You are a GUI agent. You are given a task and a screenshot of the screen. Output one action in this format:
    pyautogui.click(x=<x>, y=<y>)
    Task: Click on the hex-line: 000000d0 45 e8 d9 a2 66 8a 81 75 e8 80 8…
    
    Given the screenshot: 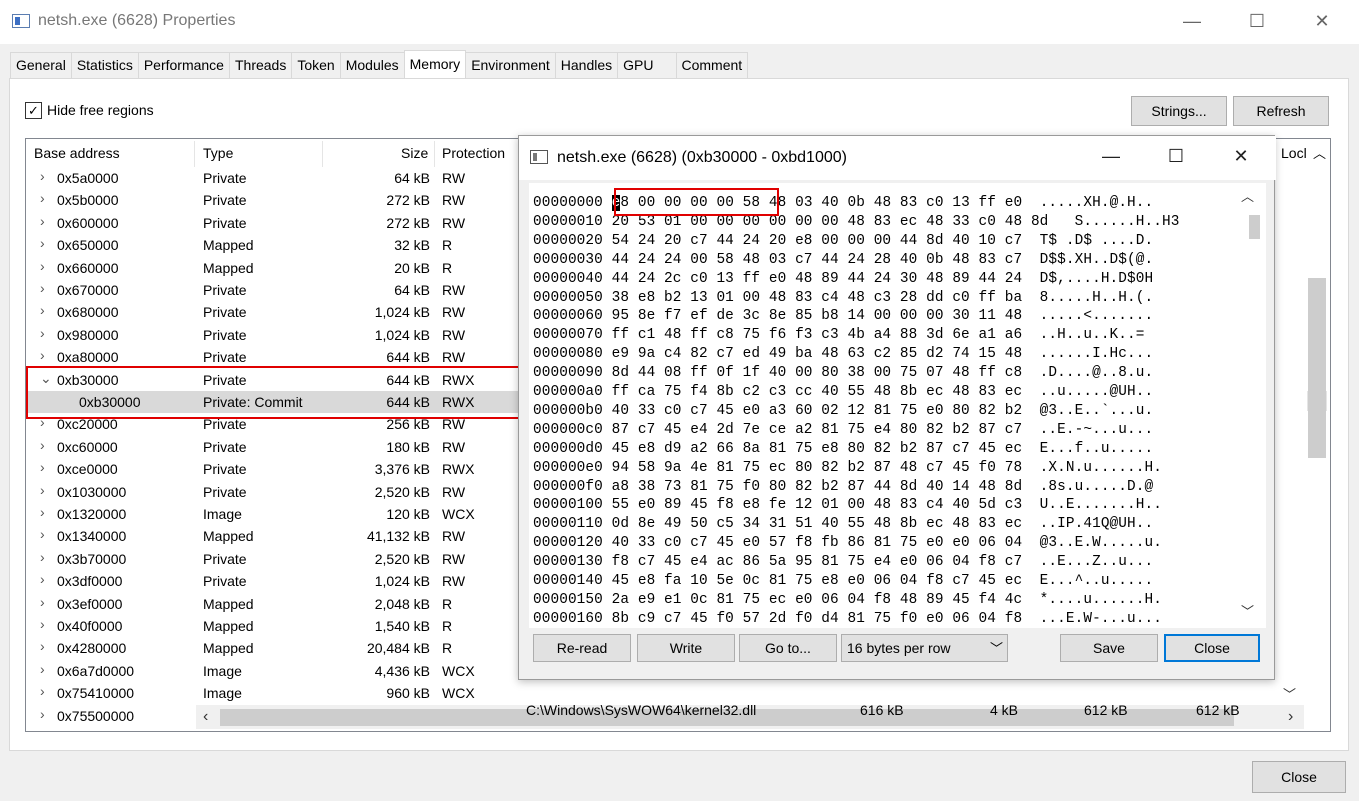 What is the action you would take?
    pyautogui.click(x=843, y=448)
    